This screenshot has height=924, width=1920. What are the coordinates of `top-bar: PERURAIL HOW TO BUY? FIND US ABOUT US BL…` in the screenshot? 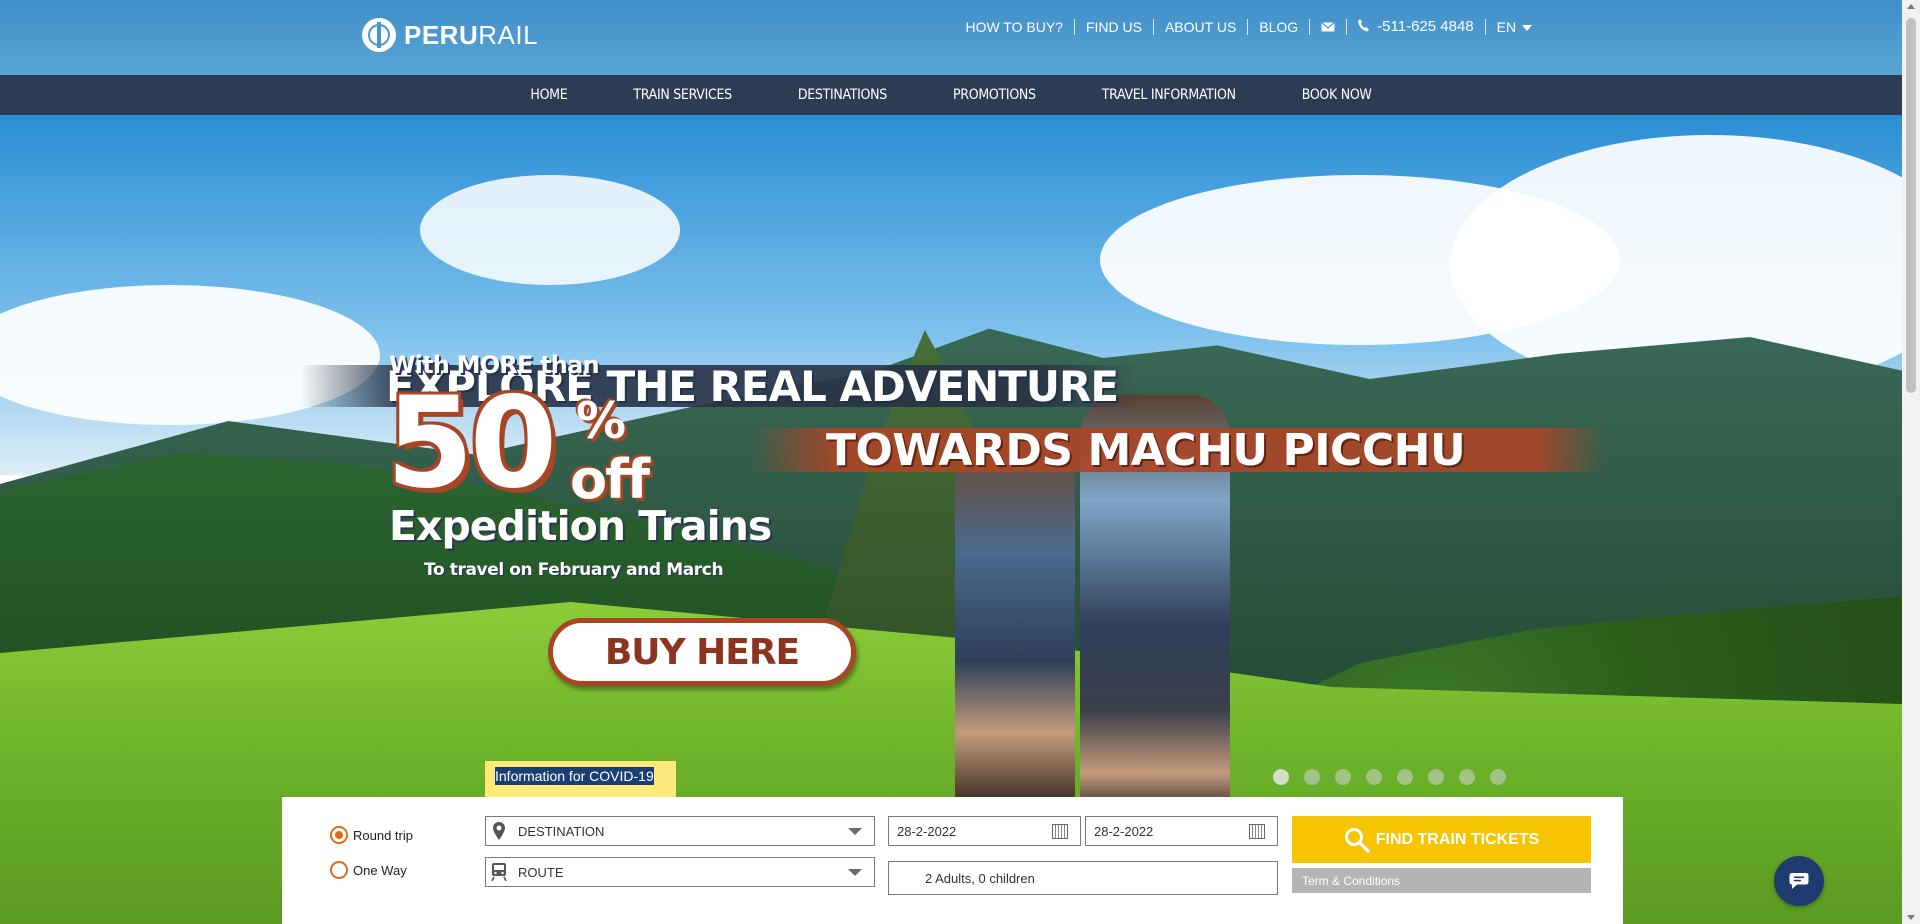 It's located at (951, 37).